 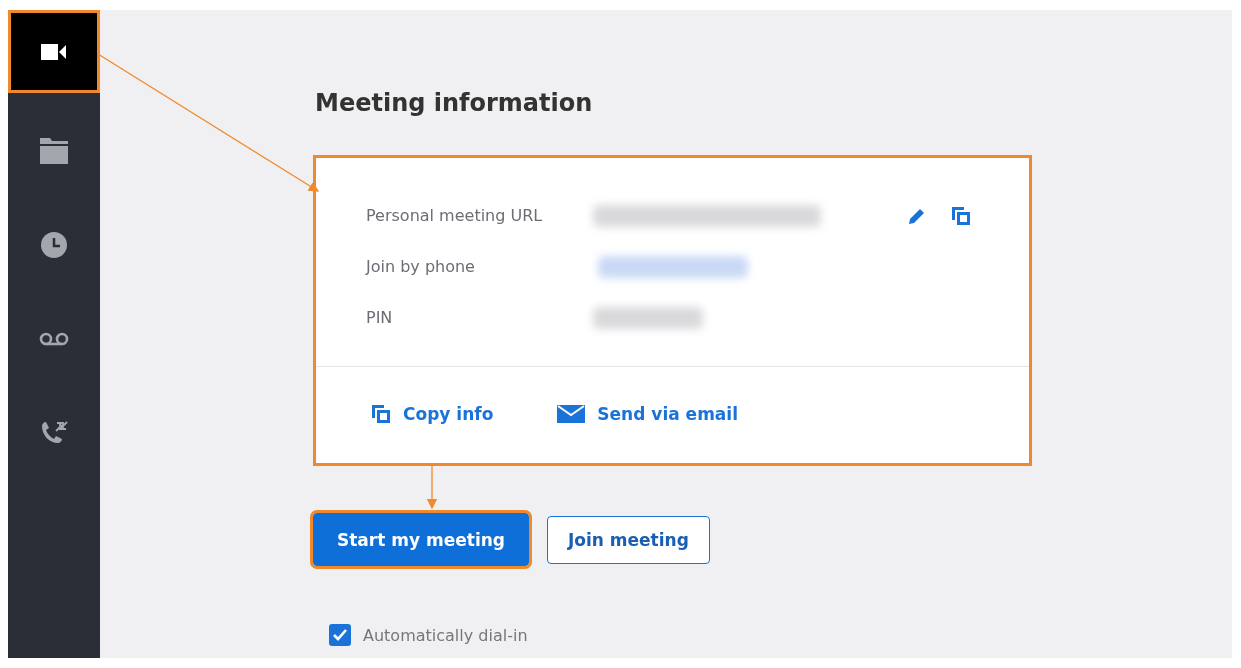 I want to click on field-label: PIN, so click(x=380, y=317).